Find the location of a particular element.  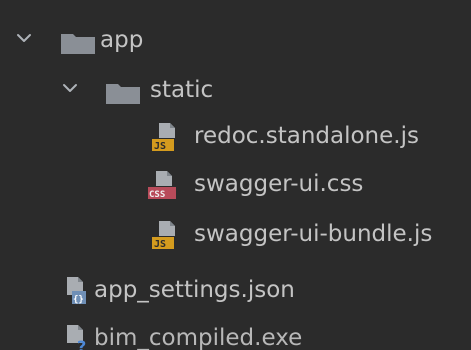

tree-item-swagger-ui-css: CSS swagger-ui.css is located at coordinates (235, 184).